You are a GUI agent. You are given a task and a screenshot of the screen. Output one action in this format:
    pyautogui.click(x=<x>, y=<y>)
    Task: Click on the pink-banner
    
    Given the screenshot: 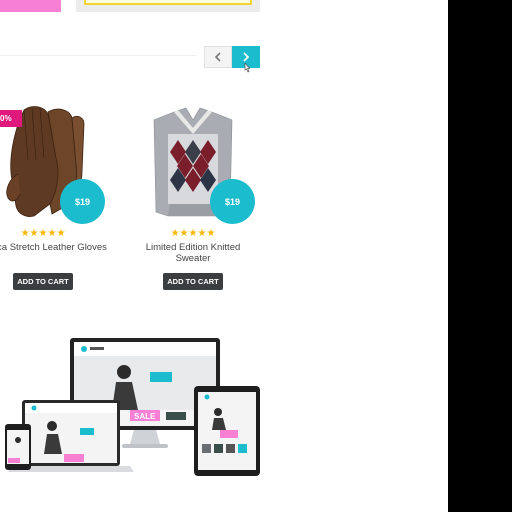 What is the action you would take?
    pyautogui.click(x=30, y=6)
    